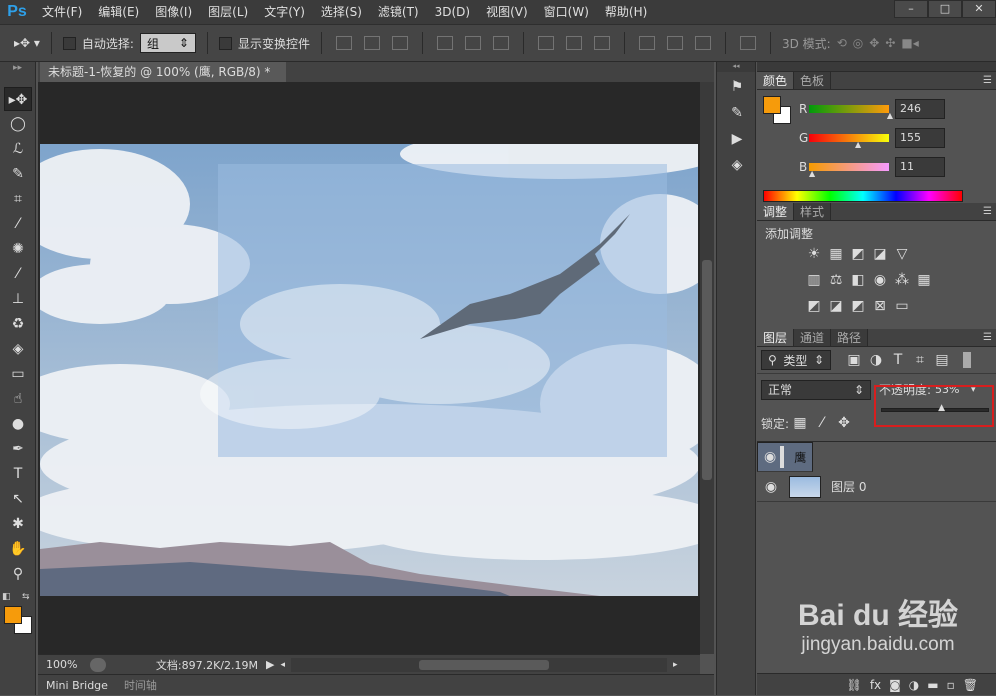 The height and width of the screenshot is (696, 996). Describe the element at coordinates (61, 664) in the screenshot. I see `zoom-level: 100%` at that location.